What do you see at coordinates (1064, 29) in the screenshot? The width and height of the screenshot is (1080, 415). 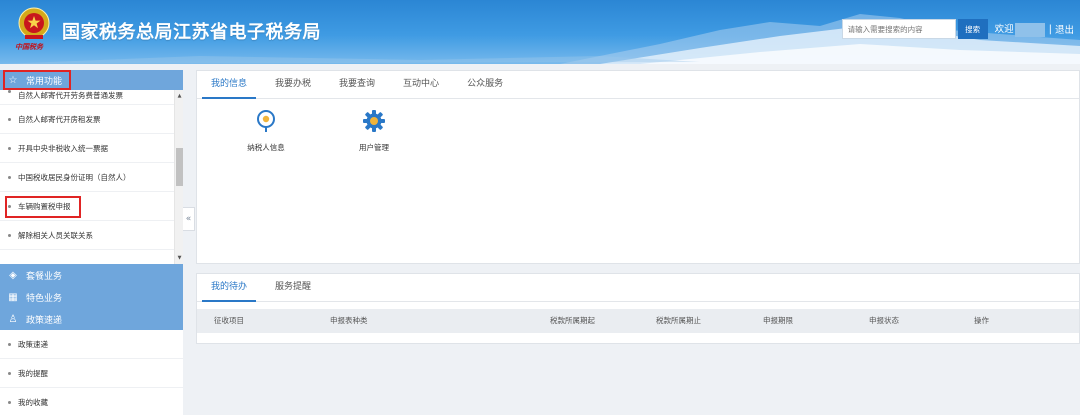 I see `logout-link: 退出` at bounding box center [1064, 29].